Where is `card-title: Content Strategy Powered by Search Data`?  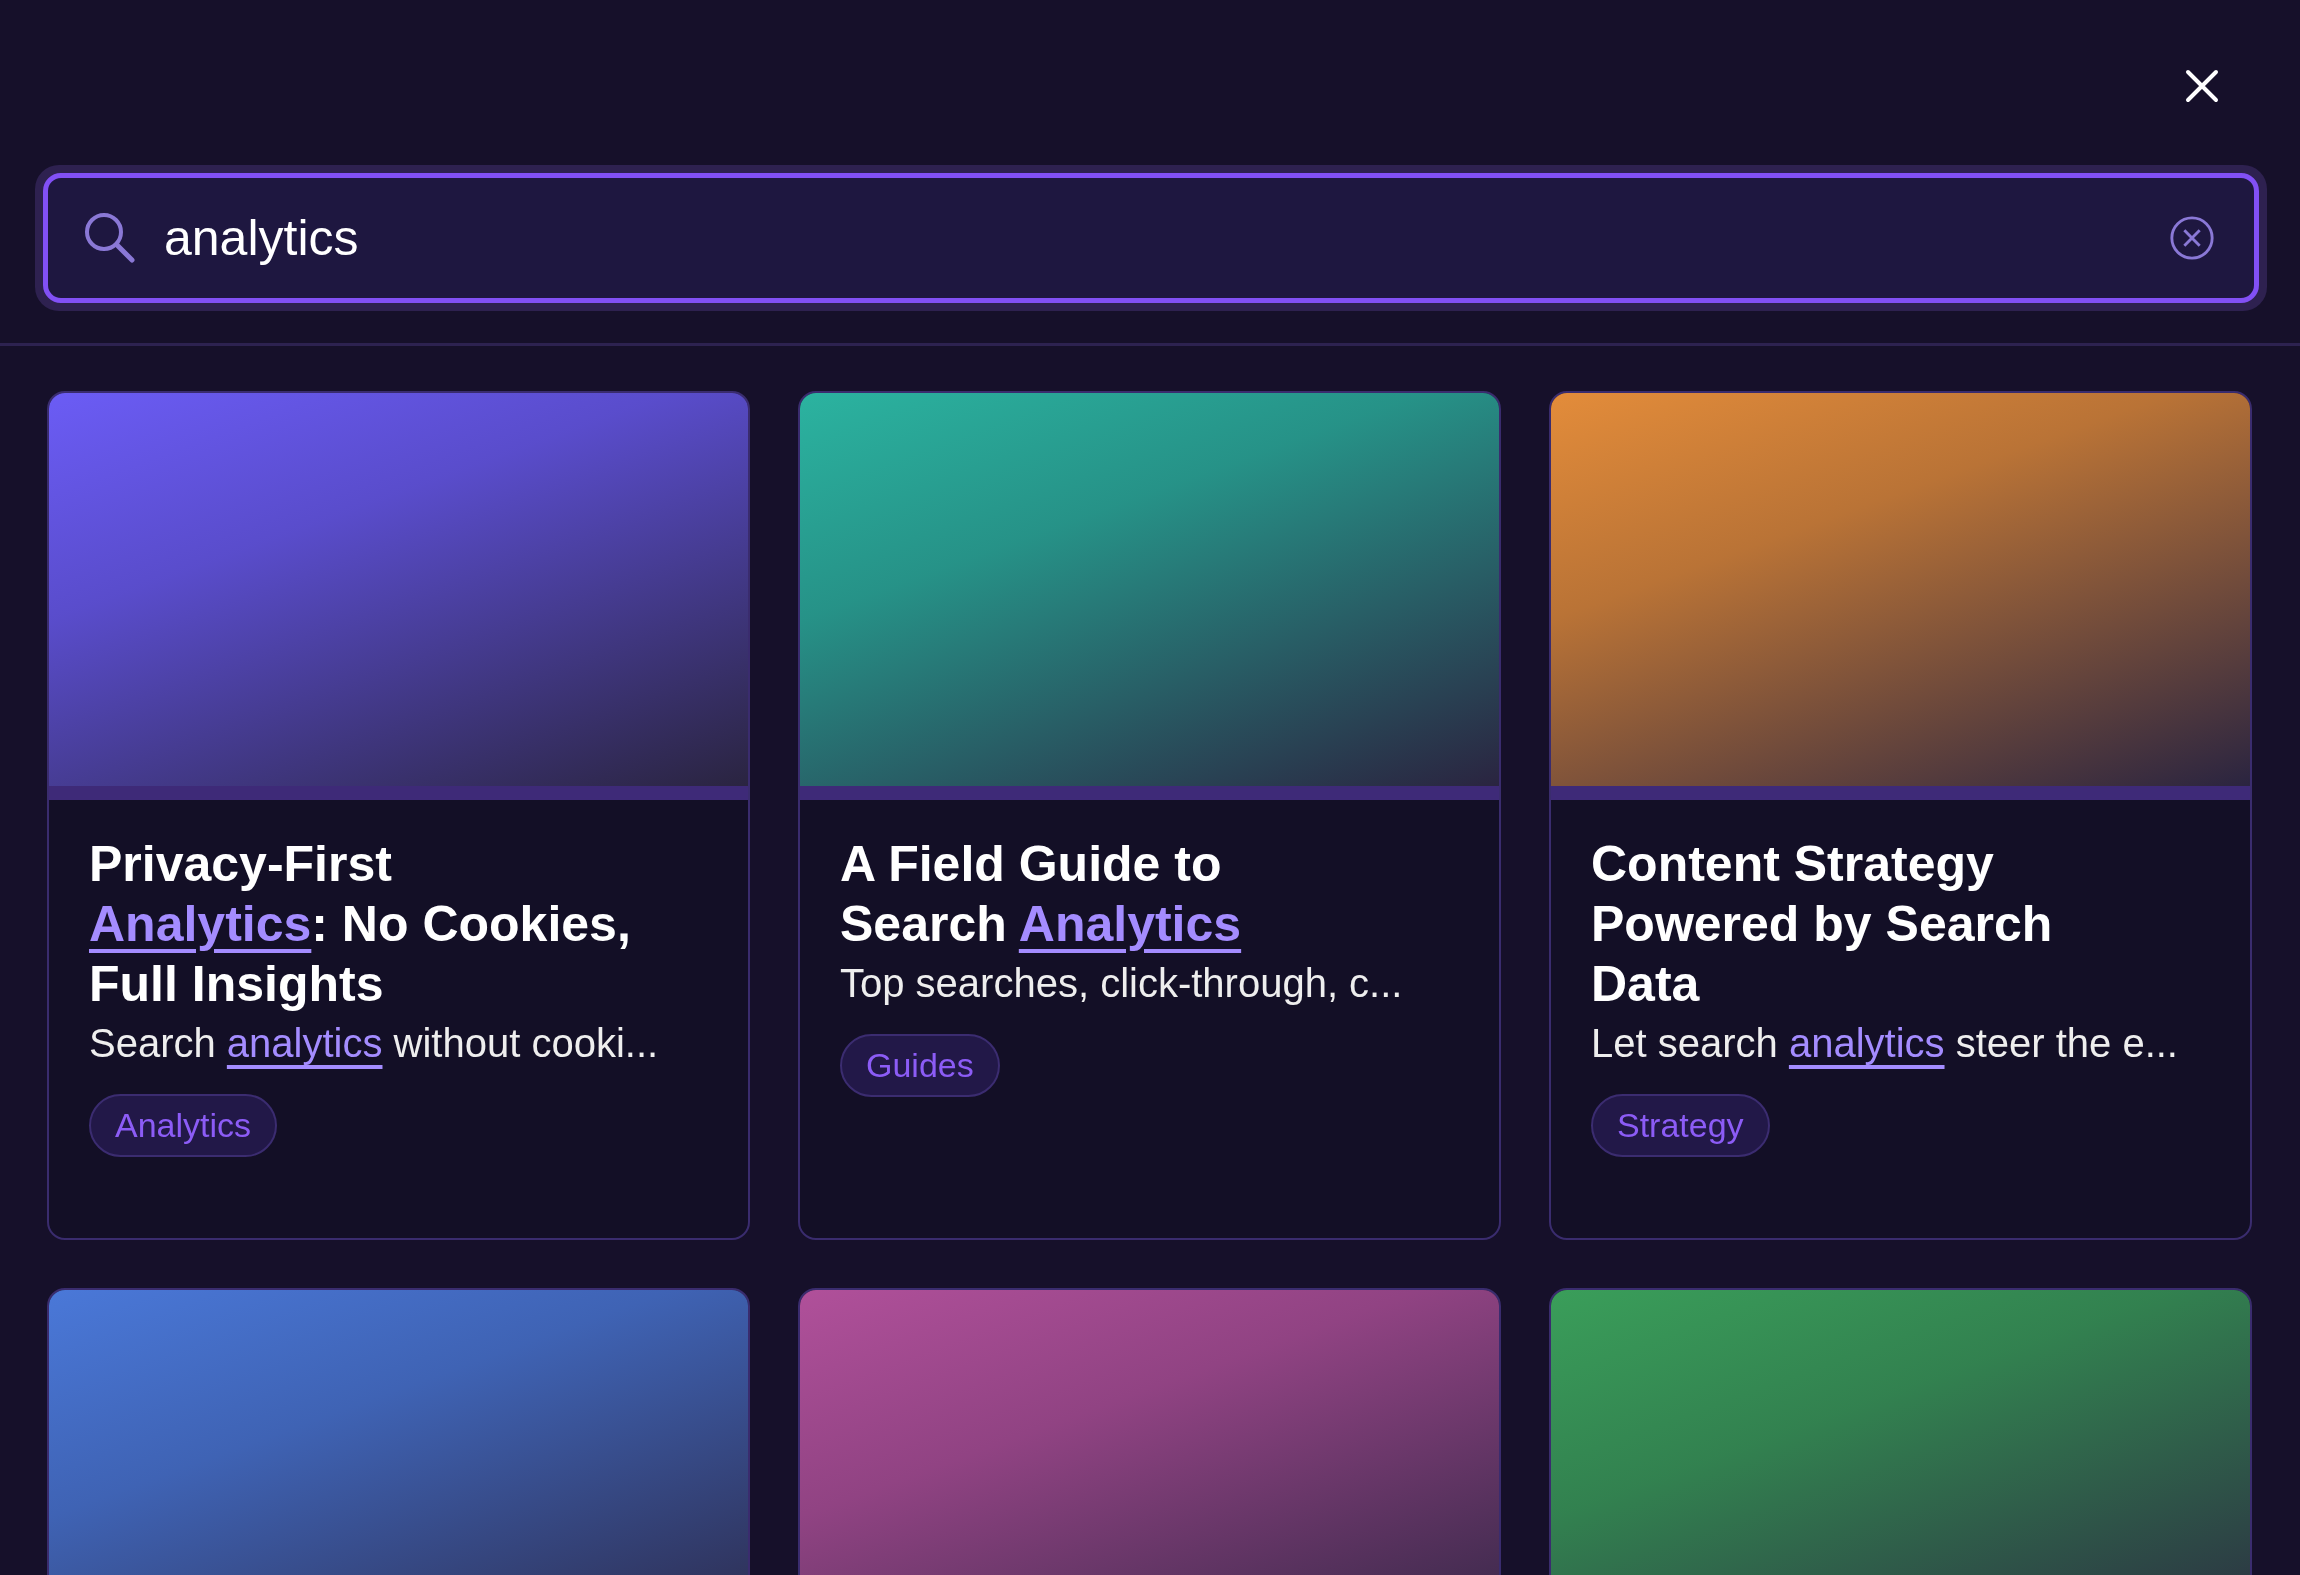 card-title: Content Strategy Powered by Search Data is located at coordinates (1822, 924).